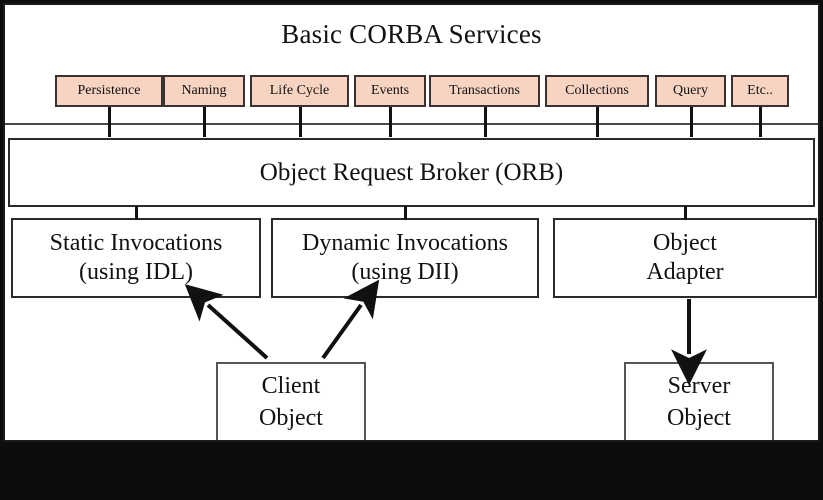 This screenshot has width=823, height=500. I want to click on endpoint-line1: Client, so click(291, 386).